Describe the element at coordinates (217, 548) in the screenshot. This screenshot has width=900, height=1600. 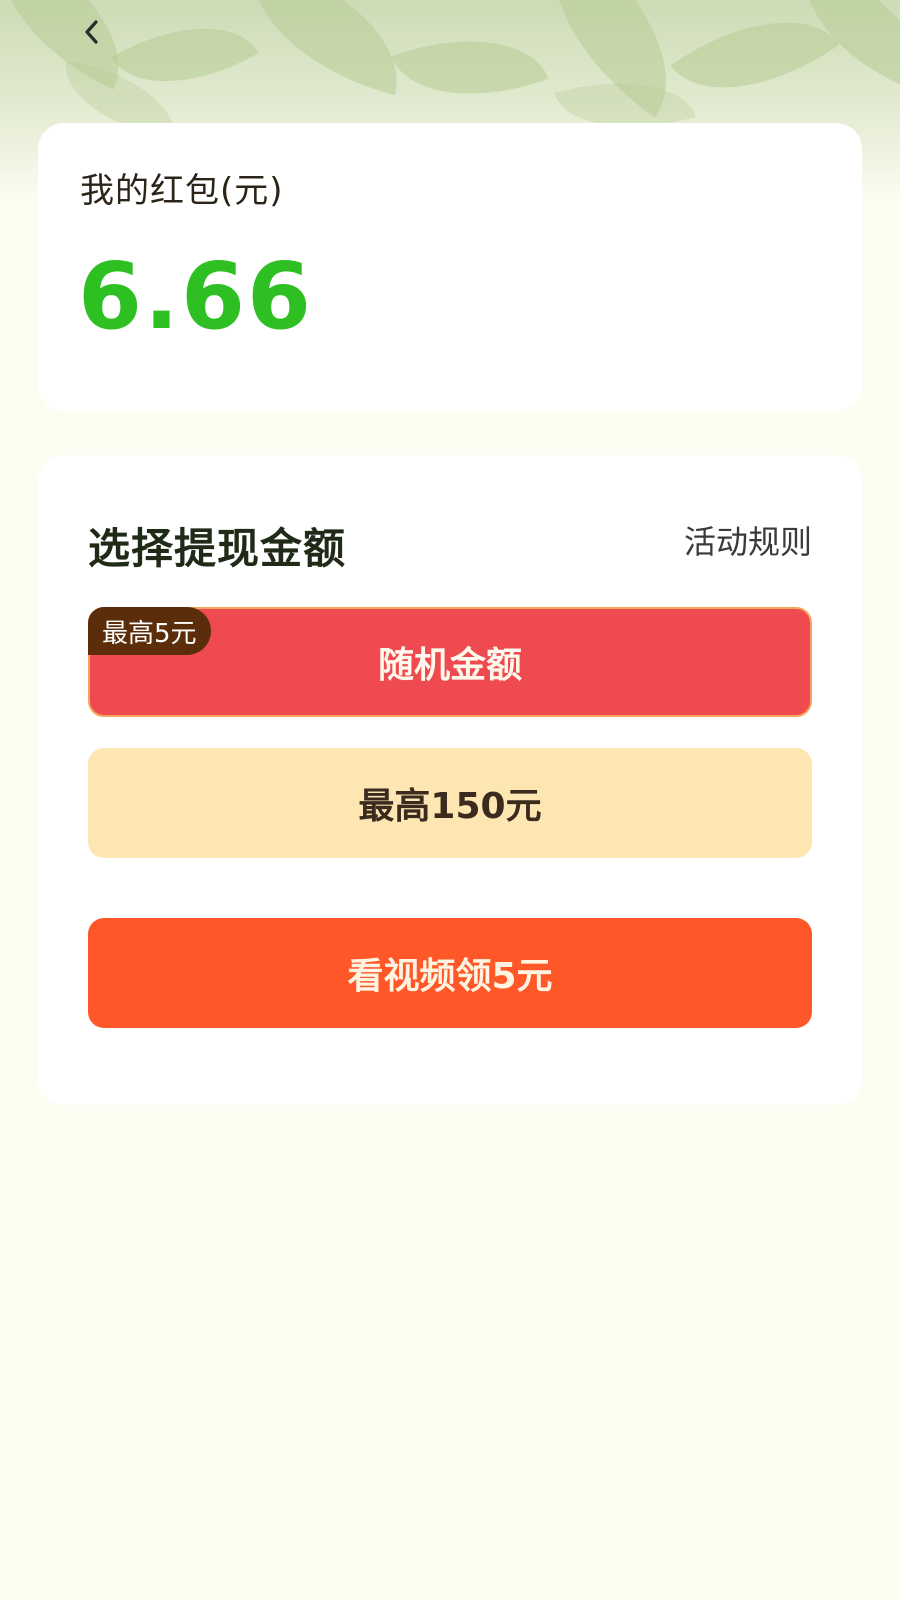
I see `section-title: 选择提现金额` at that location.